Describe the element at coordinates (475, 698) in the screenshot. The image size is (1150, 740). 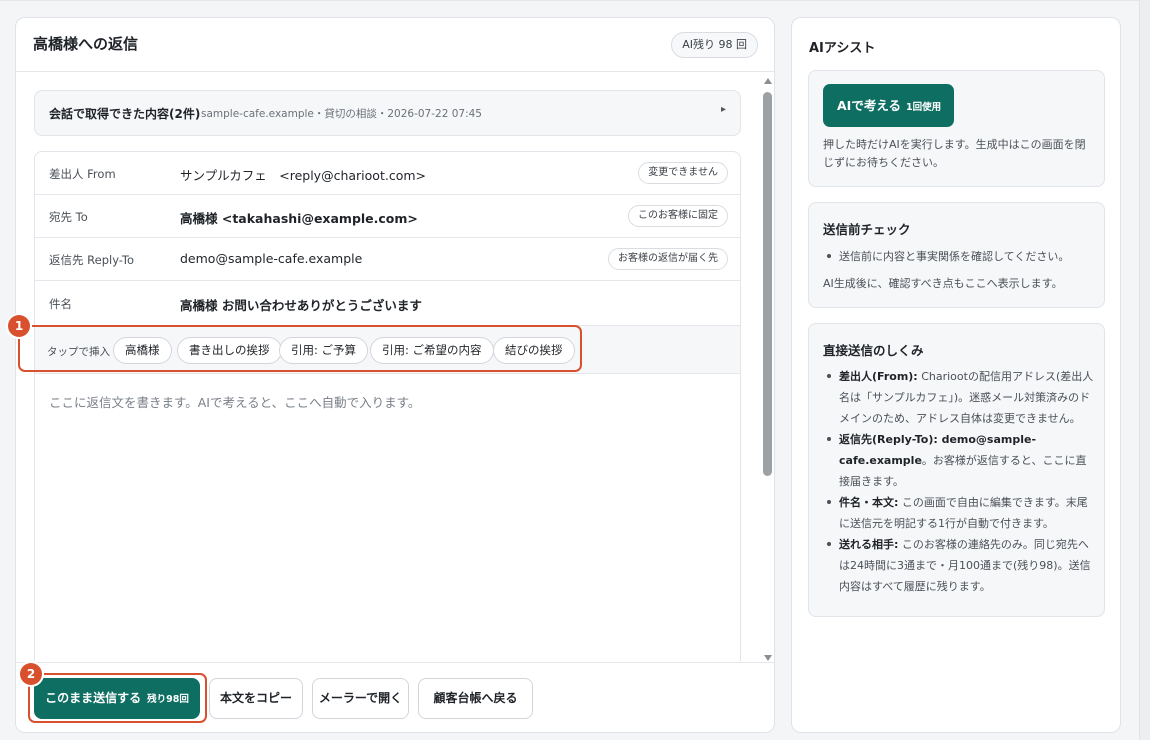
I see `back-to-ledger-button: 顧客台帳へ戻る` at that location.